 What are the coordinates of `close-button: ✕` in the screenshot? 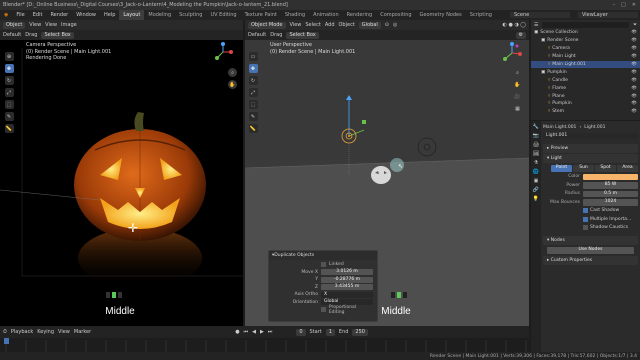 It's located at (634, 5).